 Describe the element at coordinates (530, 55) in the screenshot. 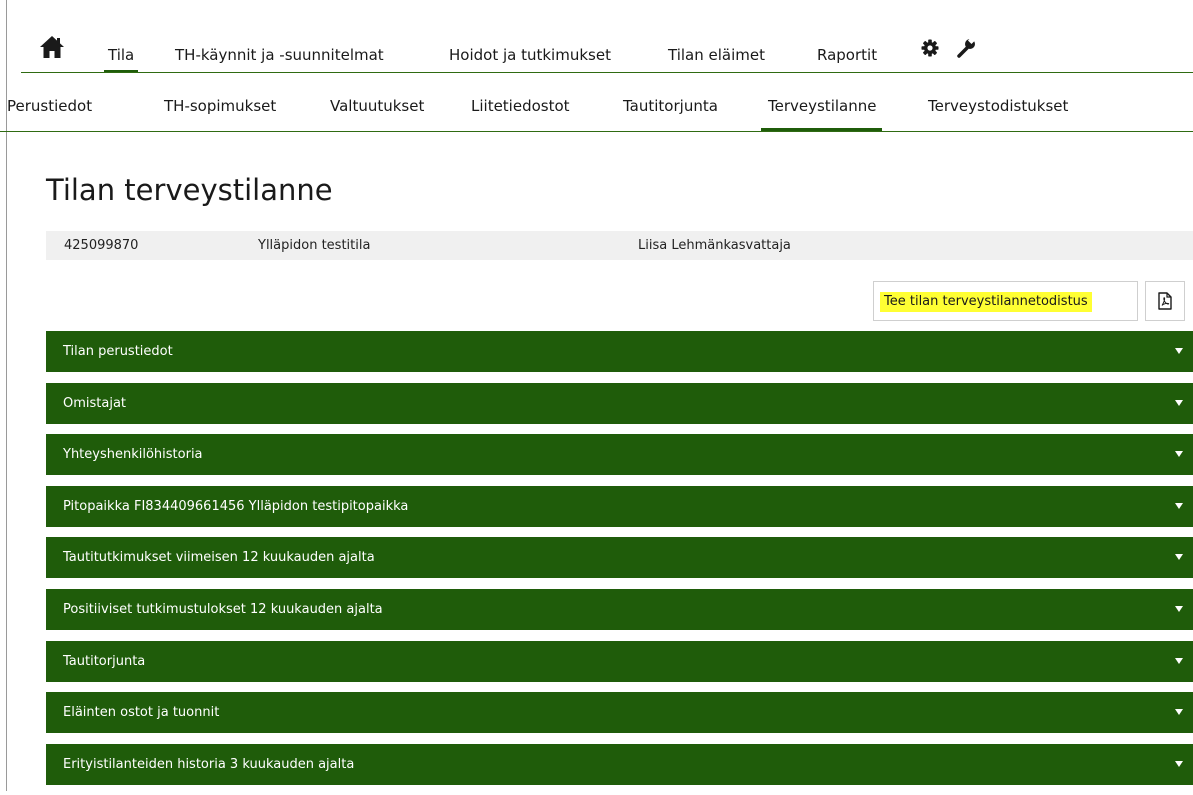

I see `top-nav-hoidot: Hoidot ja tutkimukset` at that location.